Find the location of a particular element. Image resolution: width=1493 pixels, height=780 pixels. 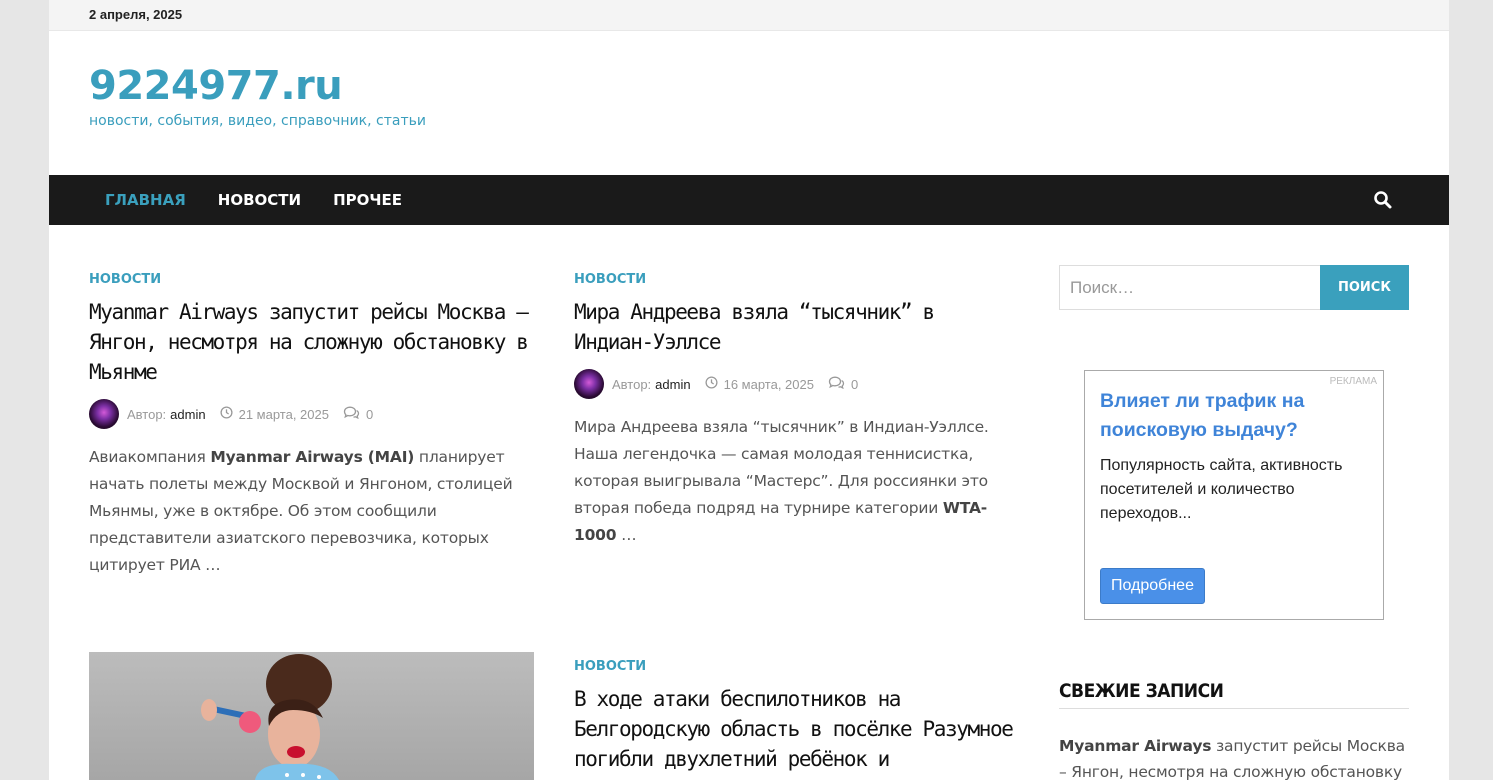

search-button: ПОИСК is located at coordinates (1364, 287).